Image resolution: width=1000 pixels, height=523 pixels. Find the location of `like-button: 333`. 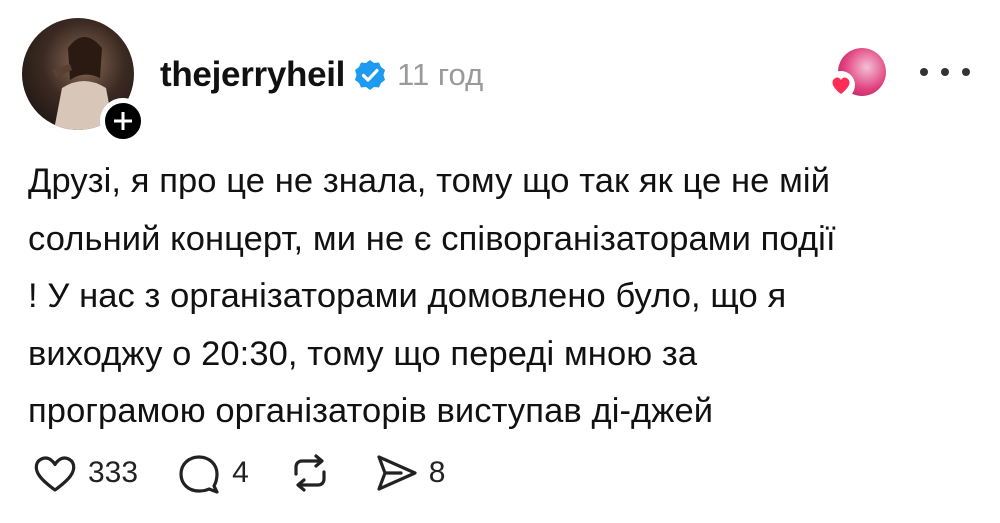

like-button: 333 is located at coordinates (84, 473).